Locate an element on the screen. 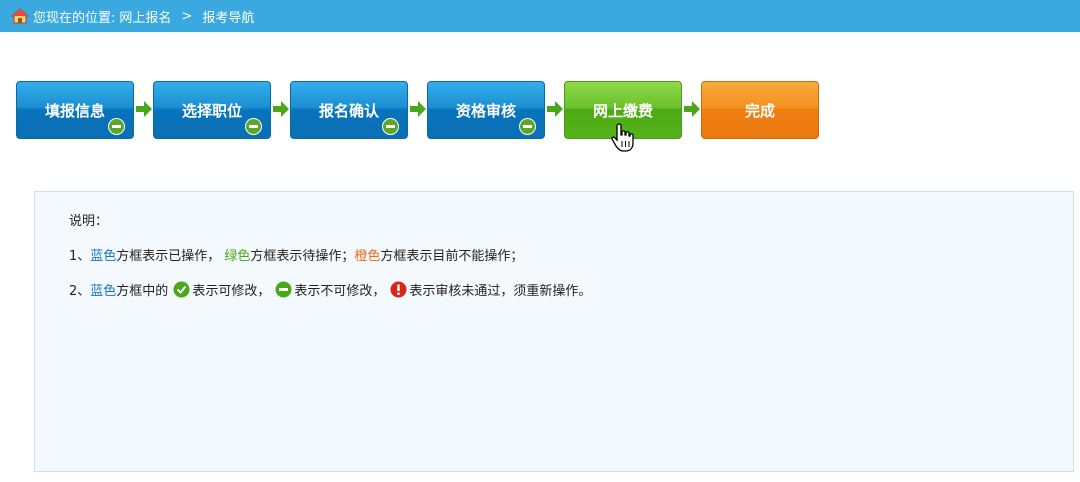 This screenshot has height=482, width=1080. instruction-text: 方框表示已操作， is located at coordinates (168, 256).